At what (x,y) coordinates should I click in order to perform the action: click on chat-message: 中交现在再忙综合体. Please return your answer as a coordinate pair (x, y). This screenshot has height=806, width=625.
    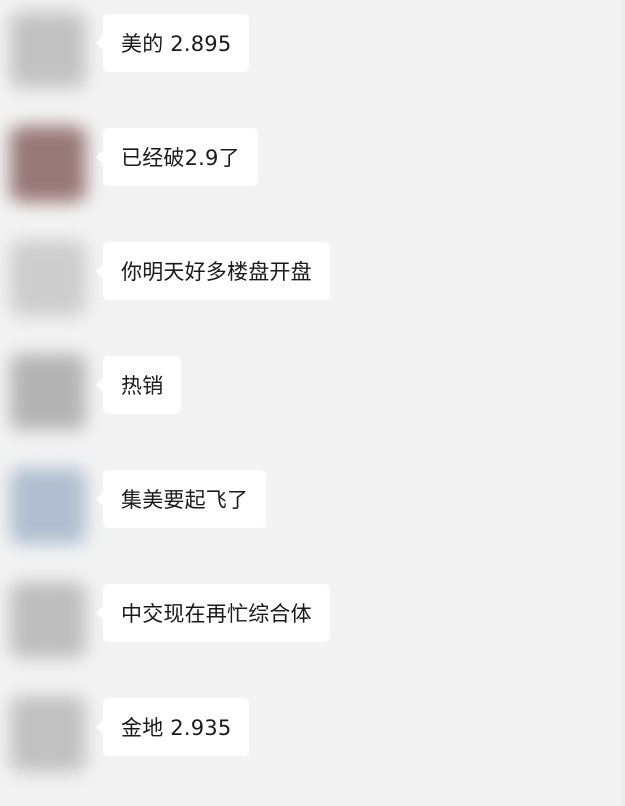
    Looking at the image, I should click on (312, 625).